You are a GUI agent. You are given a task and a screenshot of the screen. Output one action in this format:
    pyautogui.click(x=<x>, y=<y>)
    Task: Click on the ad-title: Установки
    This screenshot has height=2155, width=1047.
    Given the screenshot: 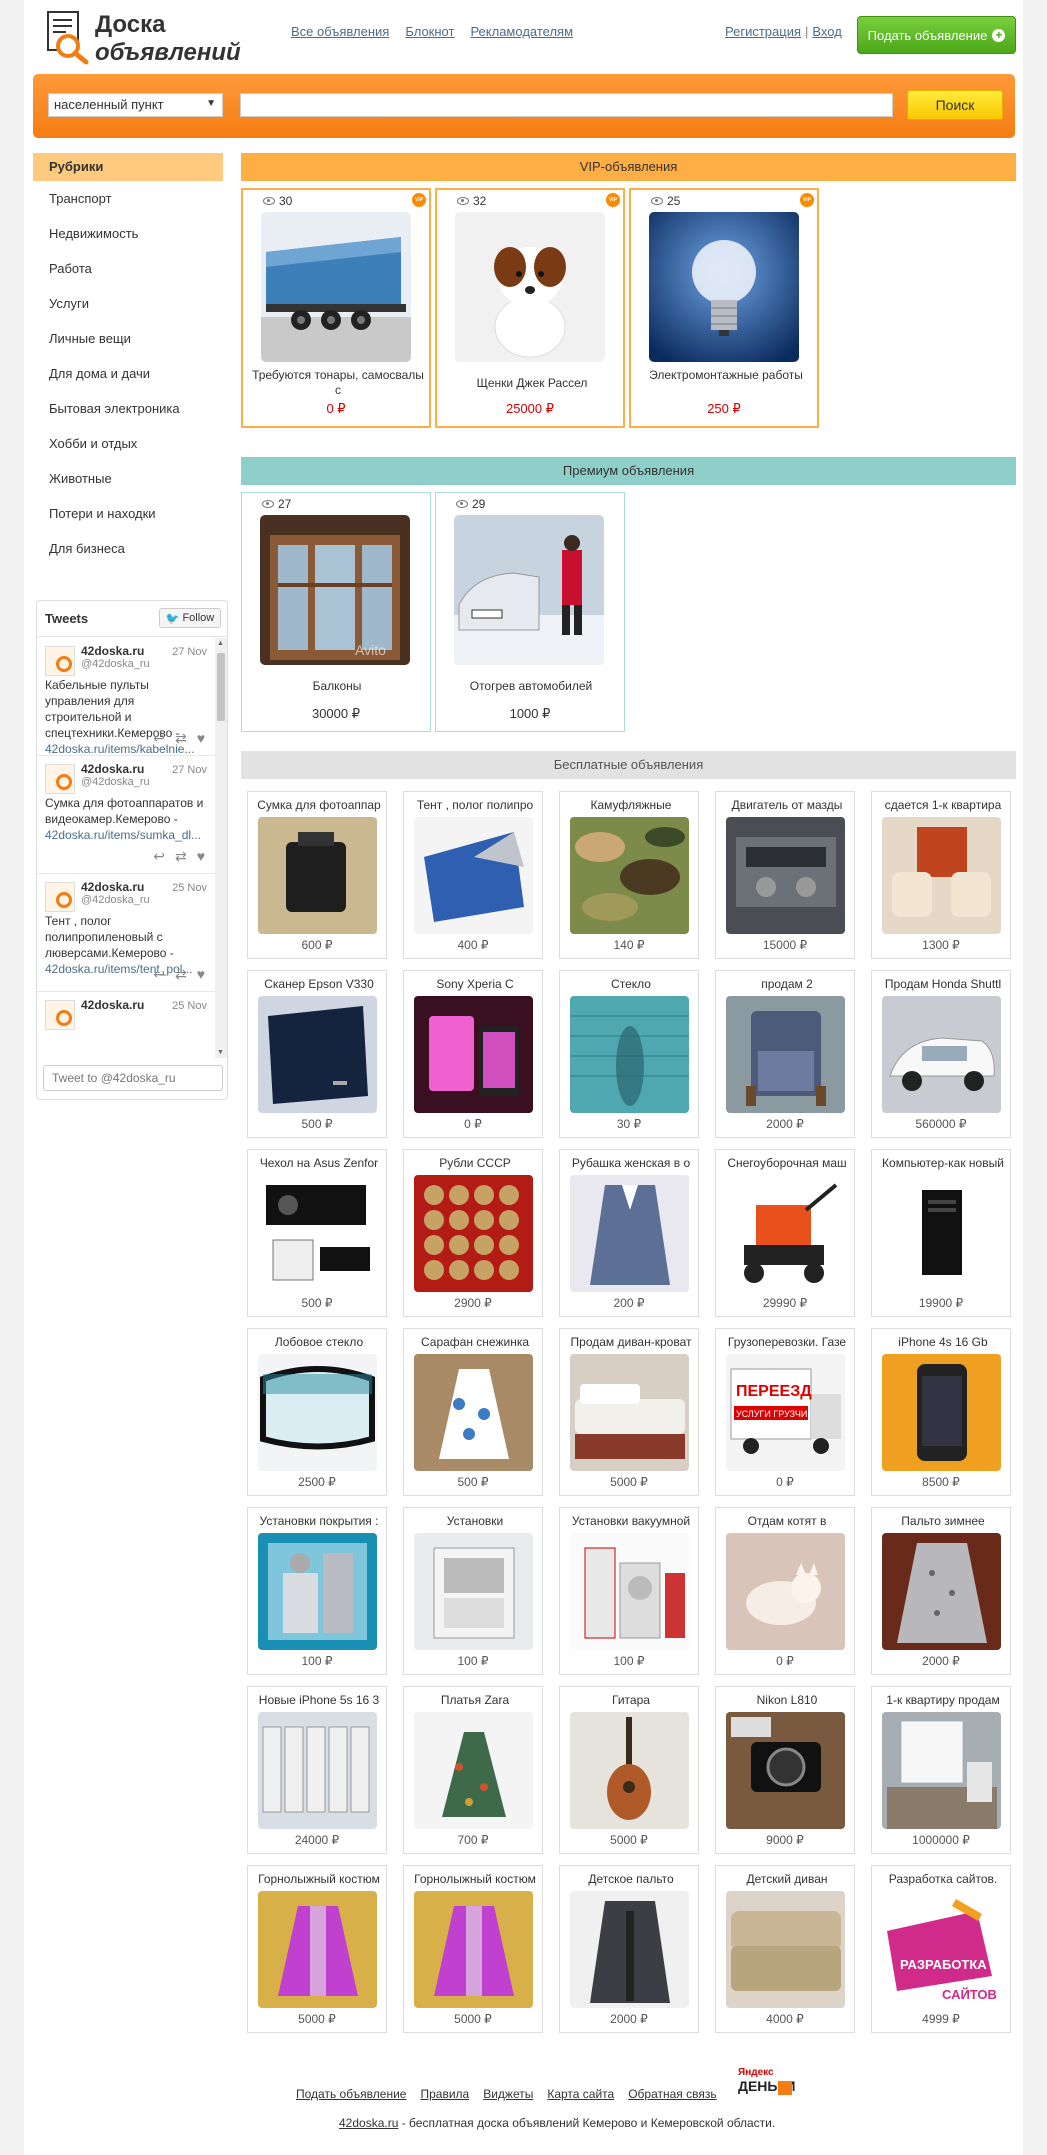 What is the action you would take?
    pyautogui.click(x=475, y=1521)
    